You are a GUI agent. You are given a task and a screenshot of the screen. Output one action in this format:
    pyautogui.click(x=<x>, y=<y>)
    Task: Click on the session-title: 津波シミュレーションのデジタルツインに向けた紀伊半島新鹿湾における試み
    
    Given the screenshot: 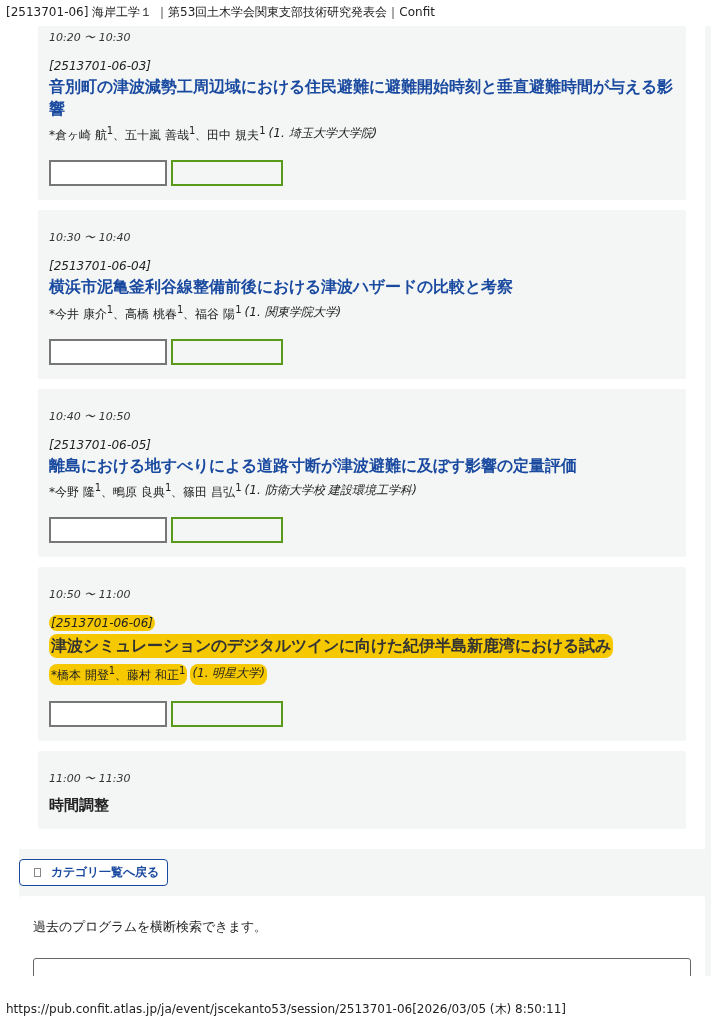 What is the action you would take?
    pyautogui.click(x=331, y=646)
    